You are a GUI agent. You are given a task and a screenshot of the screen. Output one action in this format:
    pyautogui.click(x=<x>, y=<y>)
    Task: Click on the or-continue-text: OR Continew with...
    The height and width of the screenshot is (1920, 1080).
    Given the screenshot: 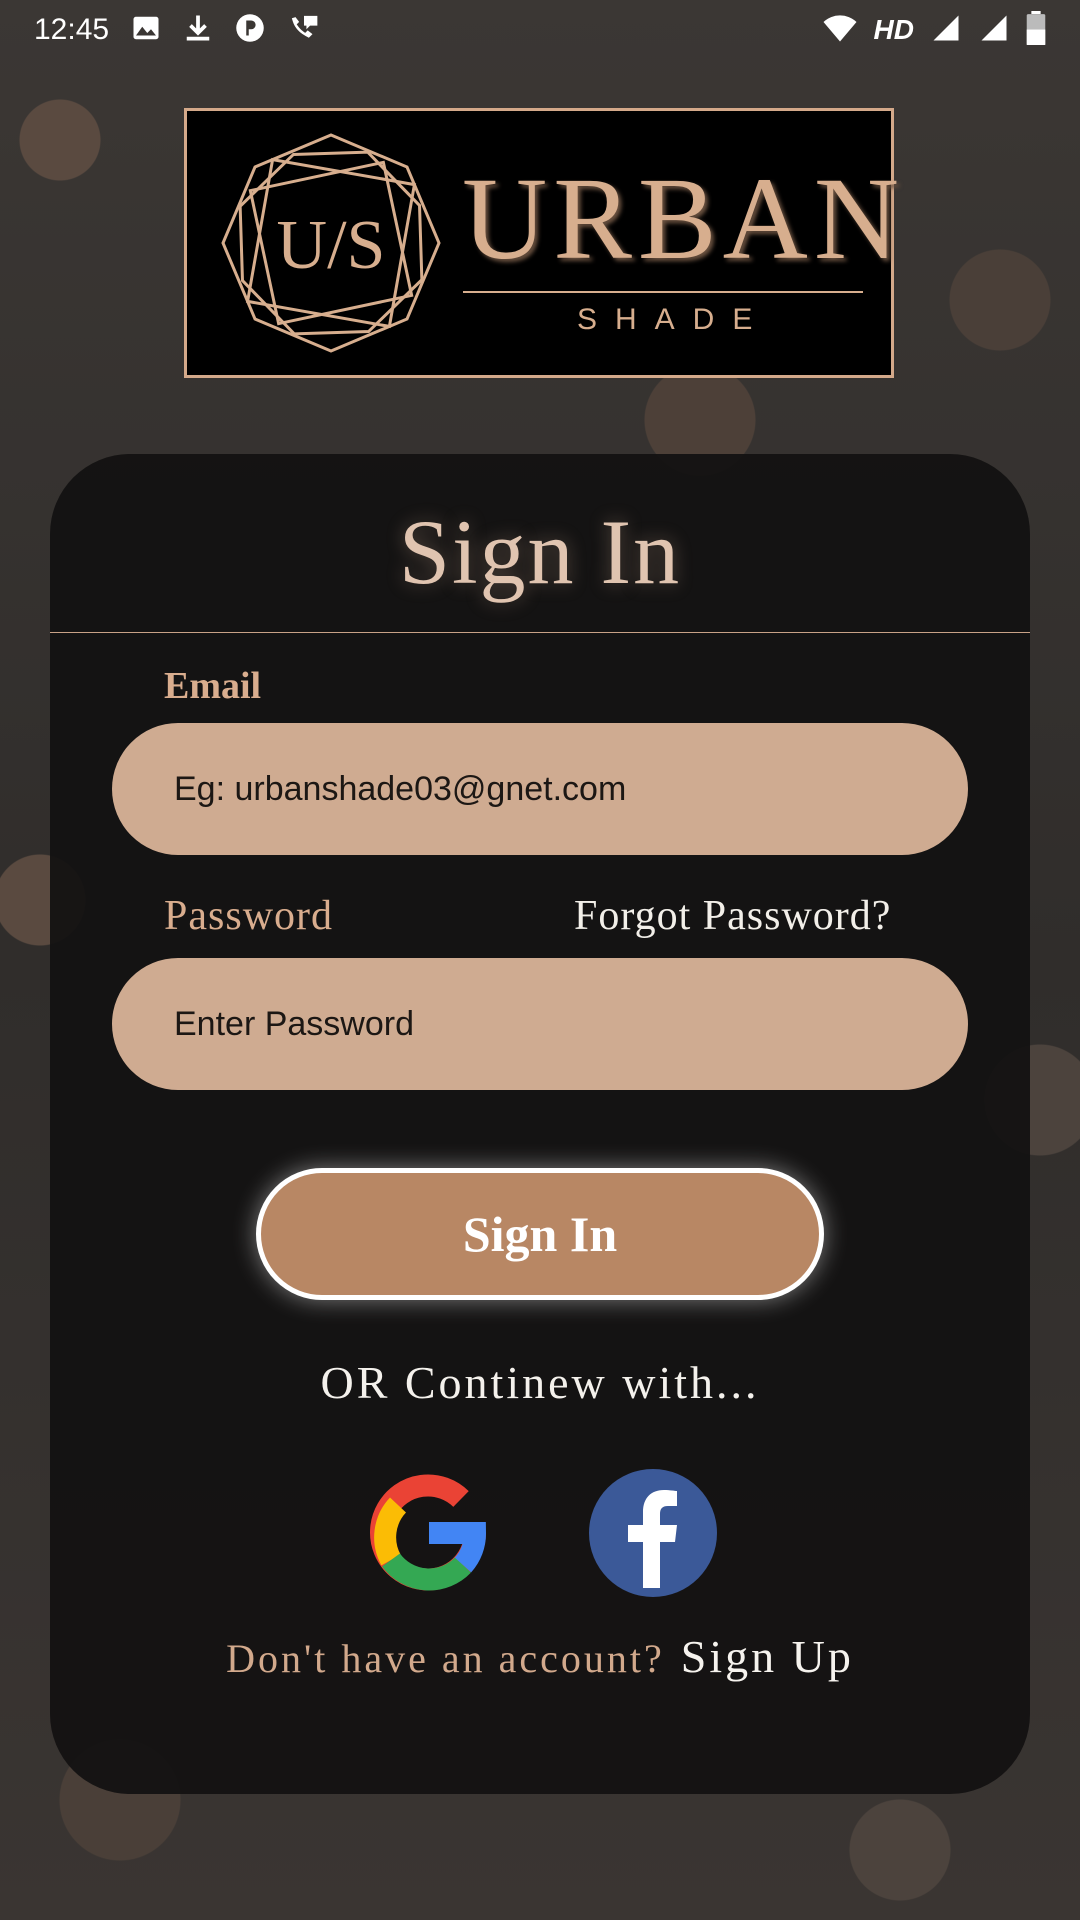 What is the action you would take?
    pyautogui.click(x=540, y=1382)
    